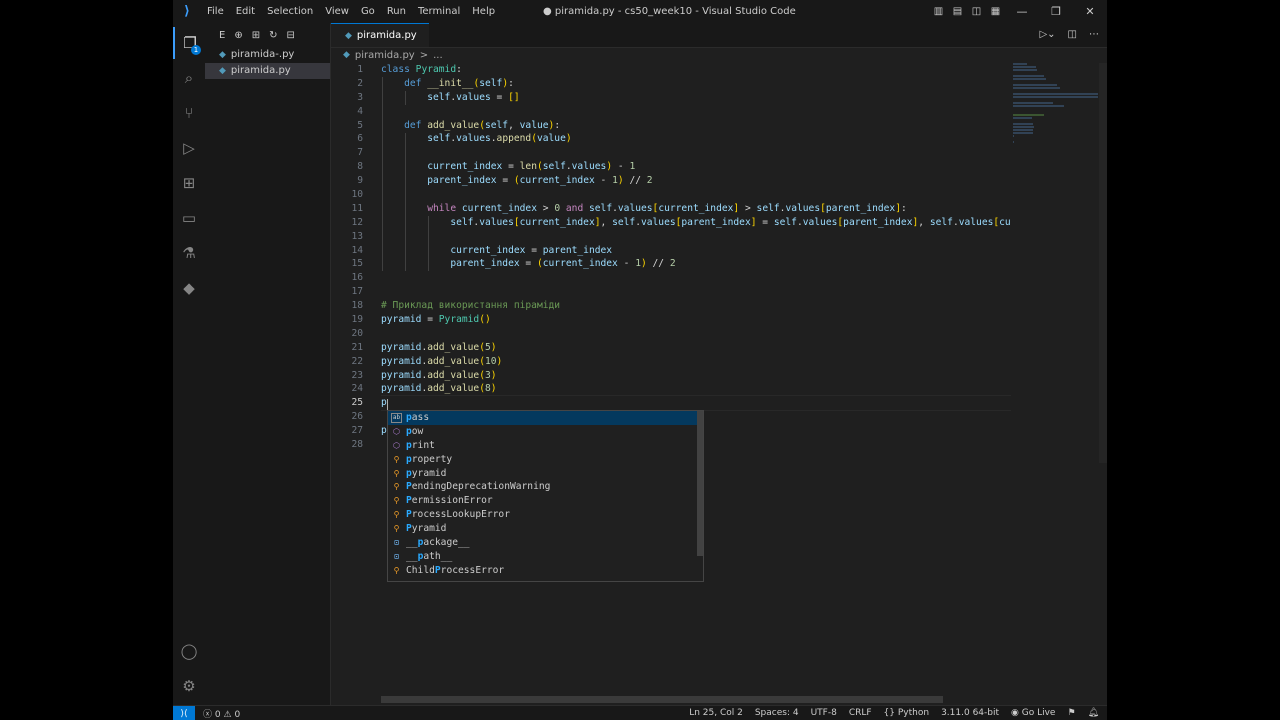 Image resolution: width=1280 pixels, height=720 pixels. I want to click on suggestion-item: ⚲ PermissionError, so click(545, 501).